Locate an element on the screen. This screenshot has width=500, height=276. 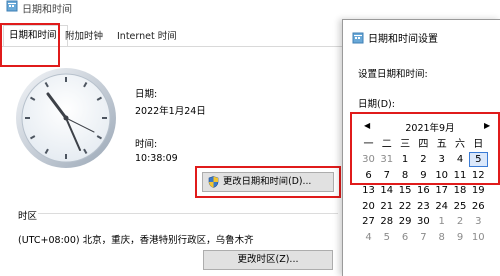
calendar-day: 21 is located at coordinates (386, 206).